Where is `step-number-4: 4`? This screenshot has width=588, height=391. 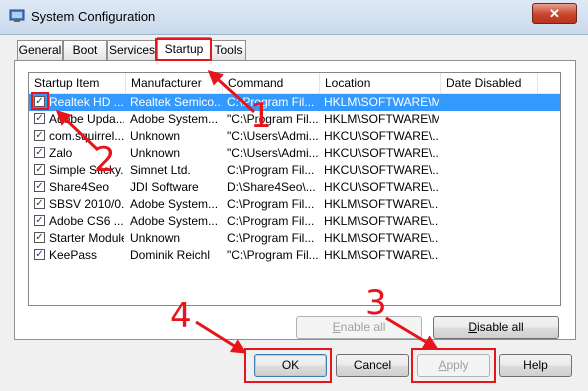 step-number-4: 4 is located at coordinates (181, 316).